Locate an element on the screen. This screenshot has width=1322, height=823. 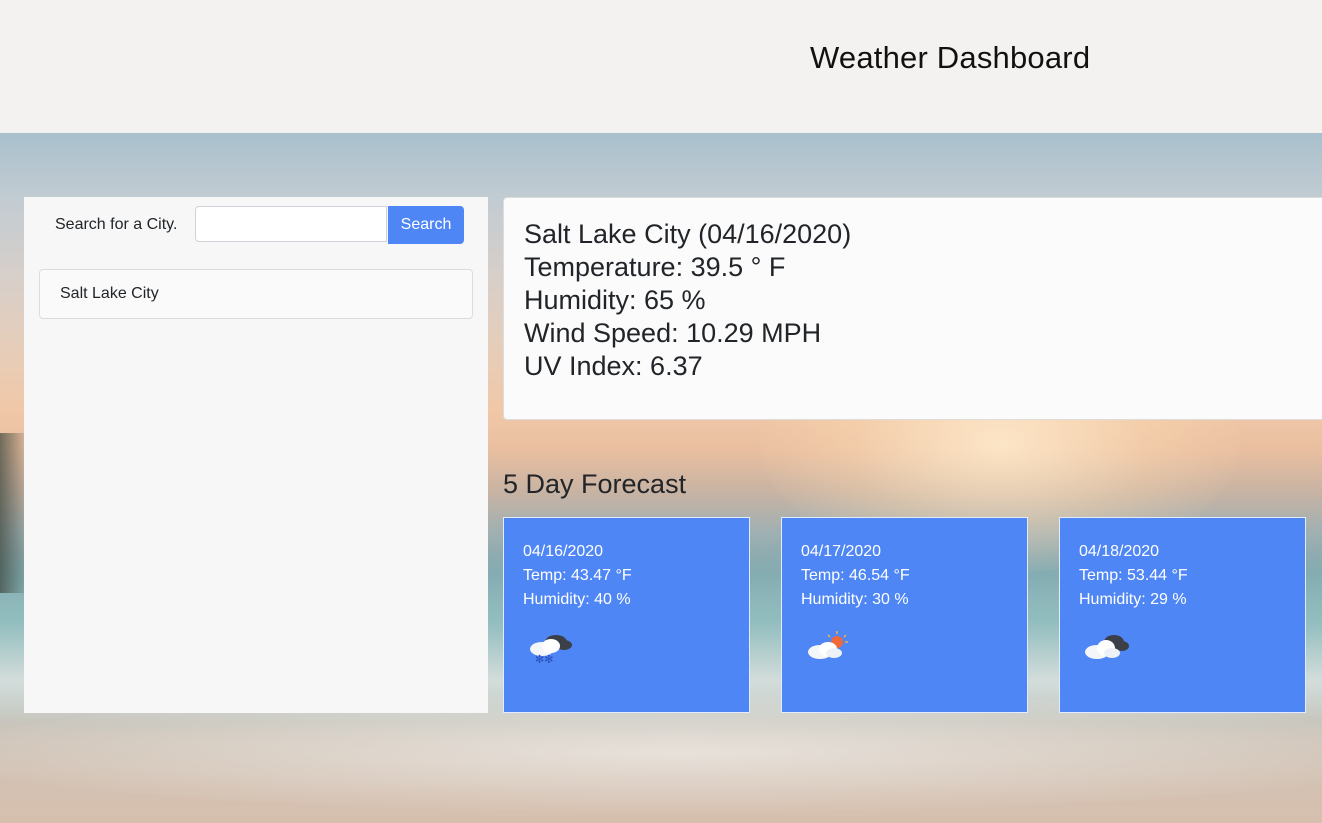
forecast-date: 04/16/2020 is located at coordinates (563, 551).